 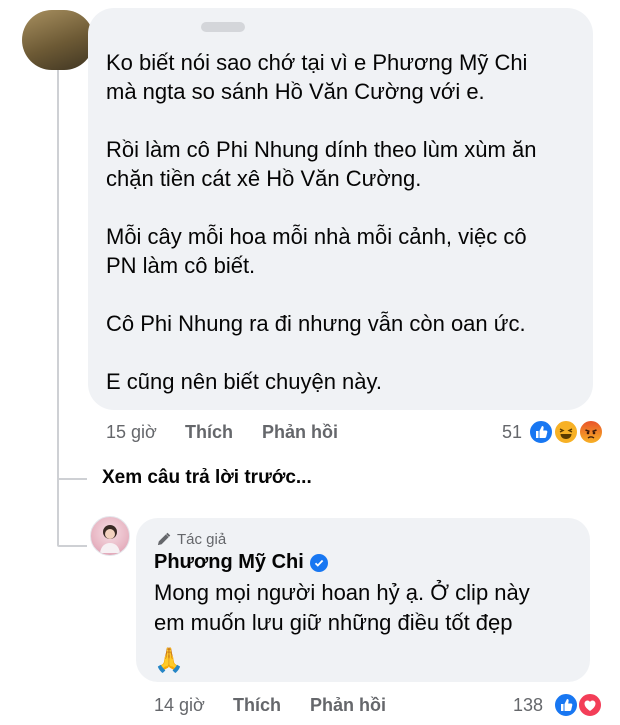 What do you see at coordinates (131, 432) in the screenshot?
I see `comment-time: 15 giờ` at bounding box center [131, 432].